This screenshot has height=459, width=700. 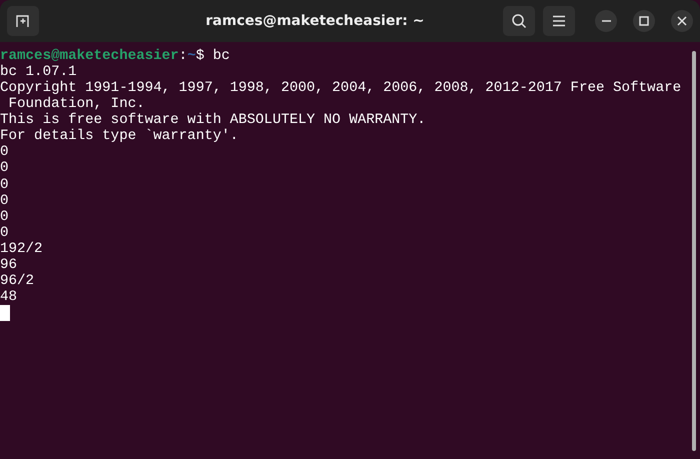 I want to click on output-line: 96, so click(x=9, y=264).